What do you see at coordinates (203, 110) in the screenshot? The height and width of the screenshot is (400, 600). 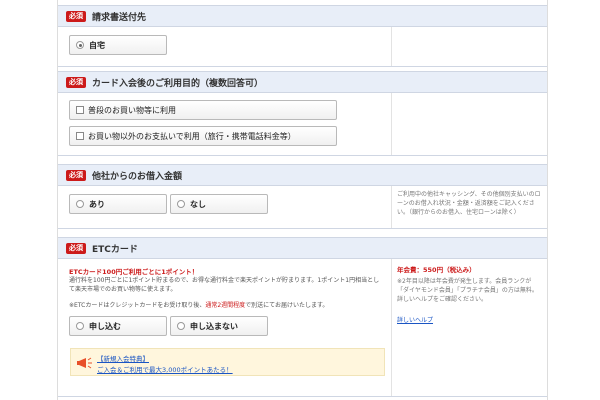 I see `purpose-shopping-checkbox: 普段のお買い物等に利用` at bounding box center [203, 110].